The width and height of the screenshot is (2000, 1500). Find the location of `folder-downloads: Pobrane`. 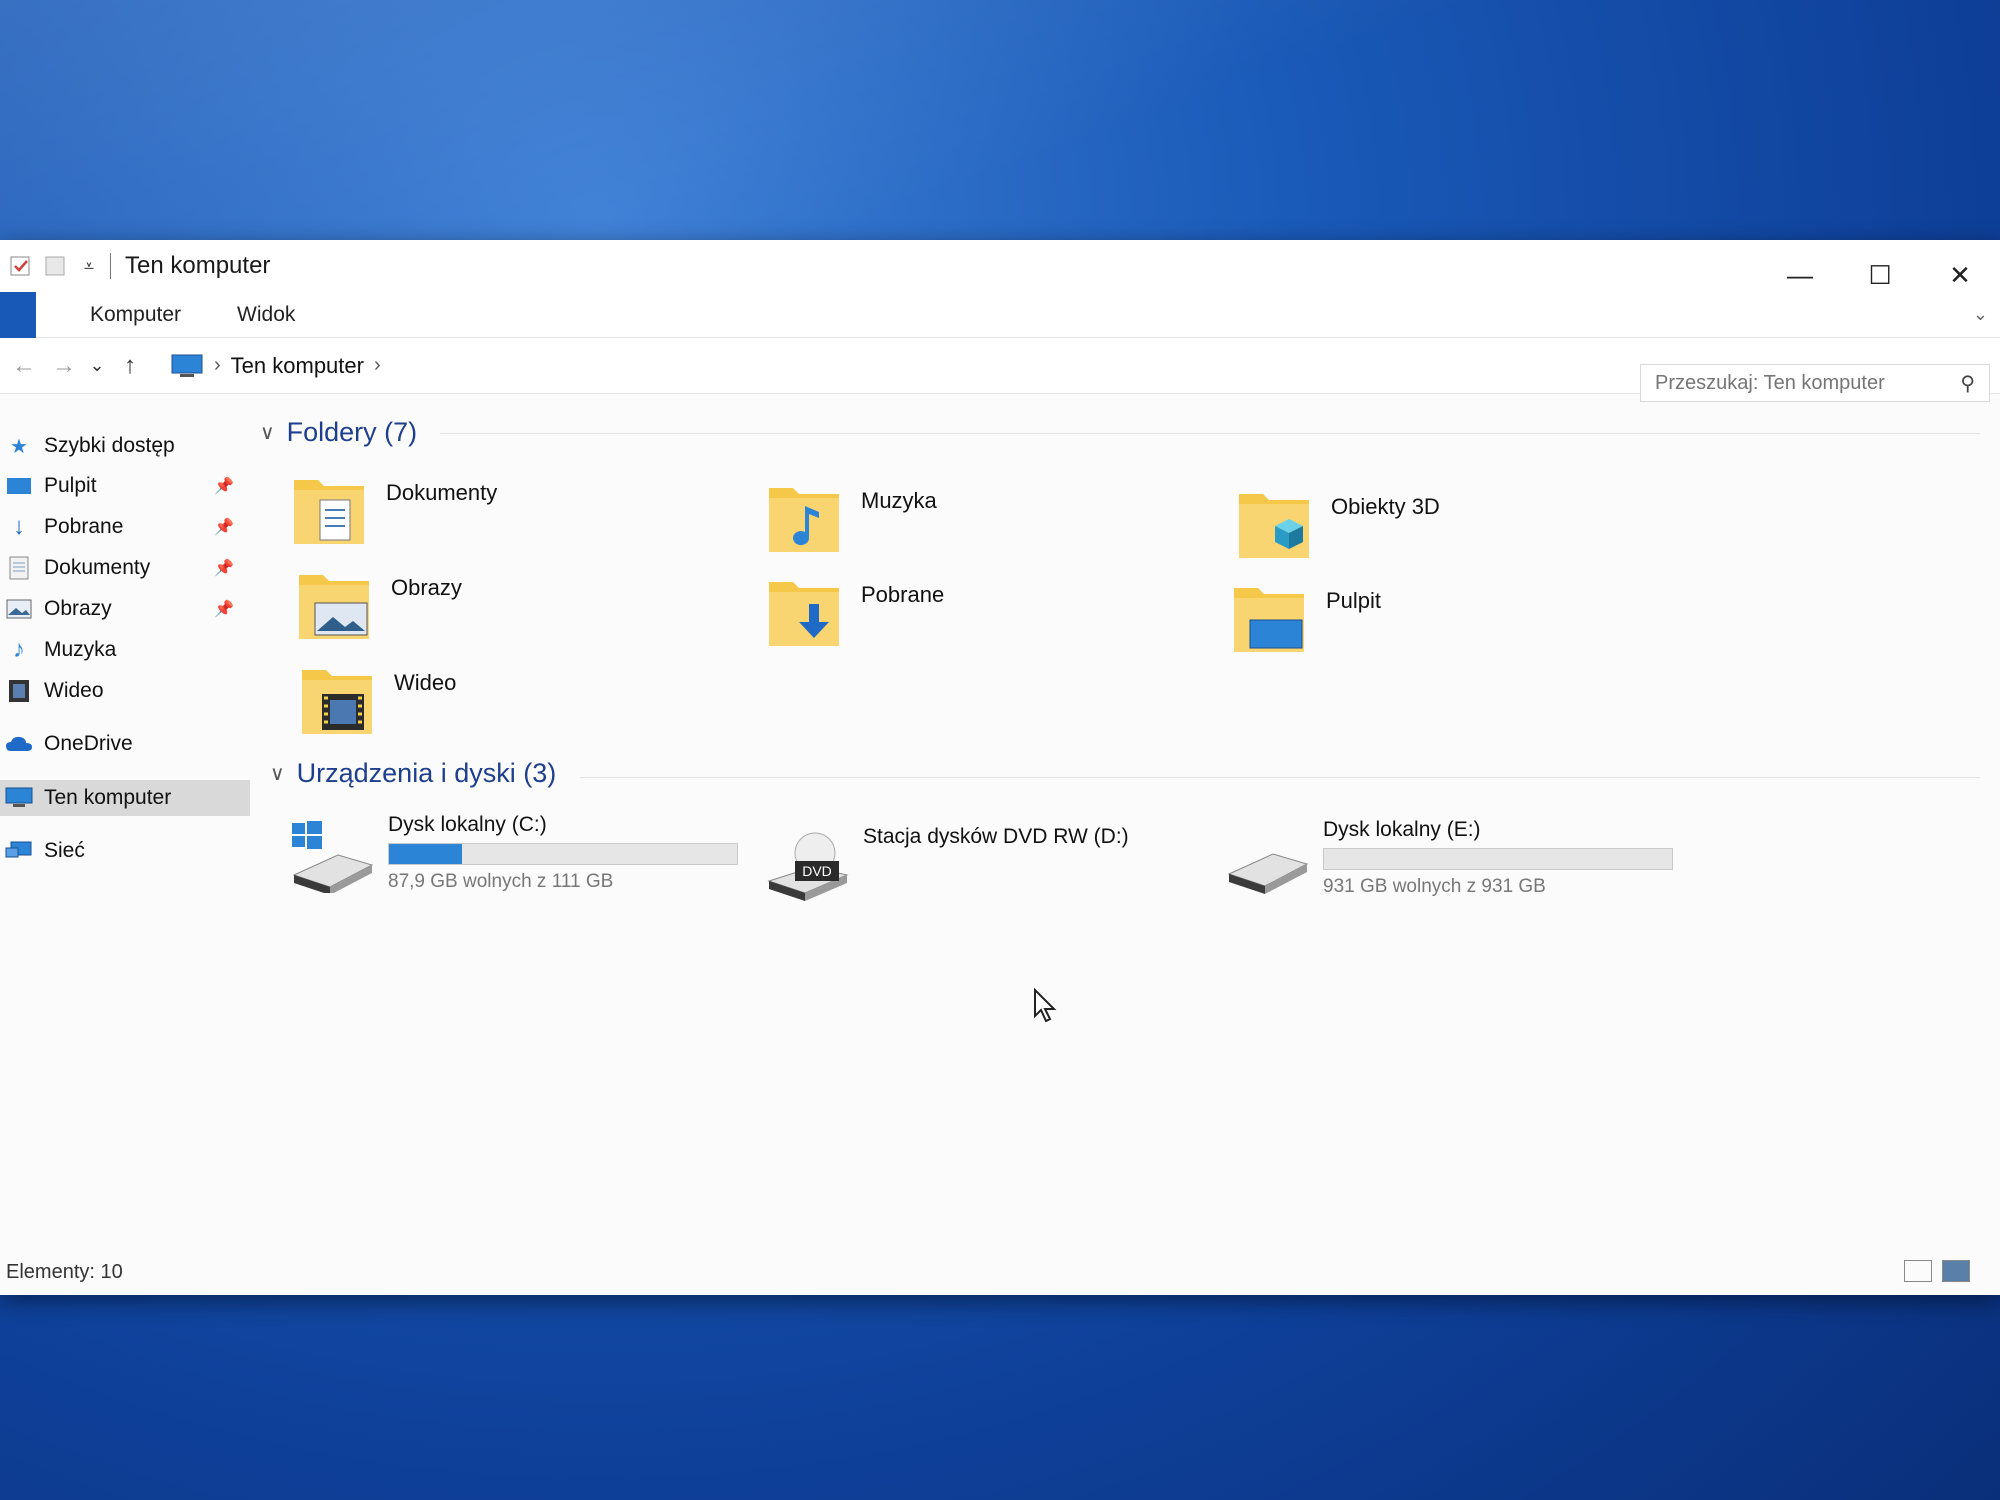

folder-downloads: Pobrane is located at coordinates (985, 614).